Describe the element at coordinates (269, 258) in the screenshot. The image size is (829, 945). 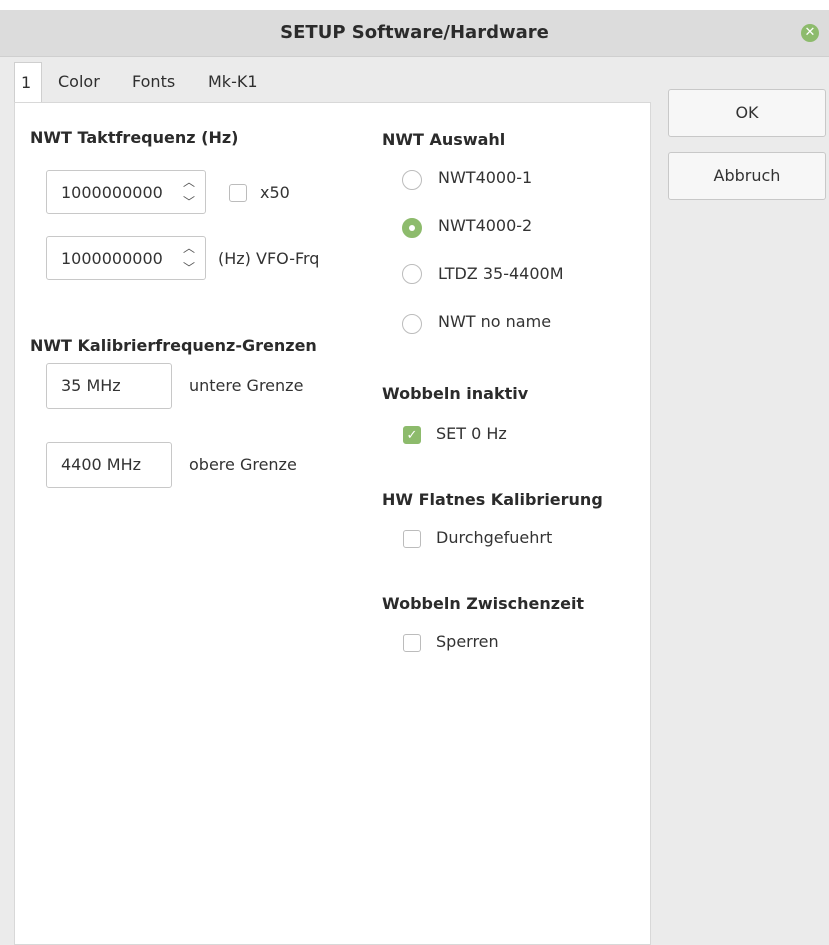
I see `vfo-frq-label: (Hz) VFO-Frq` at that location.